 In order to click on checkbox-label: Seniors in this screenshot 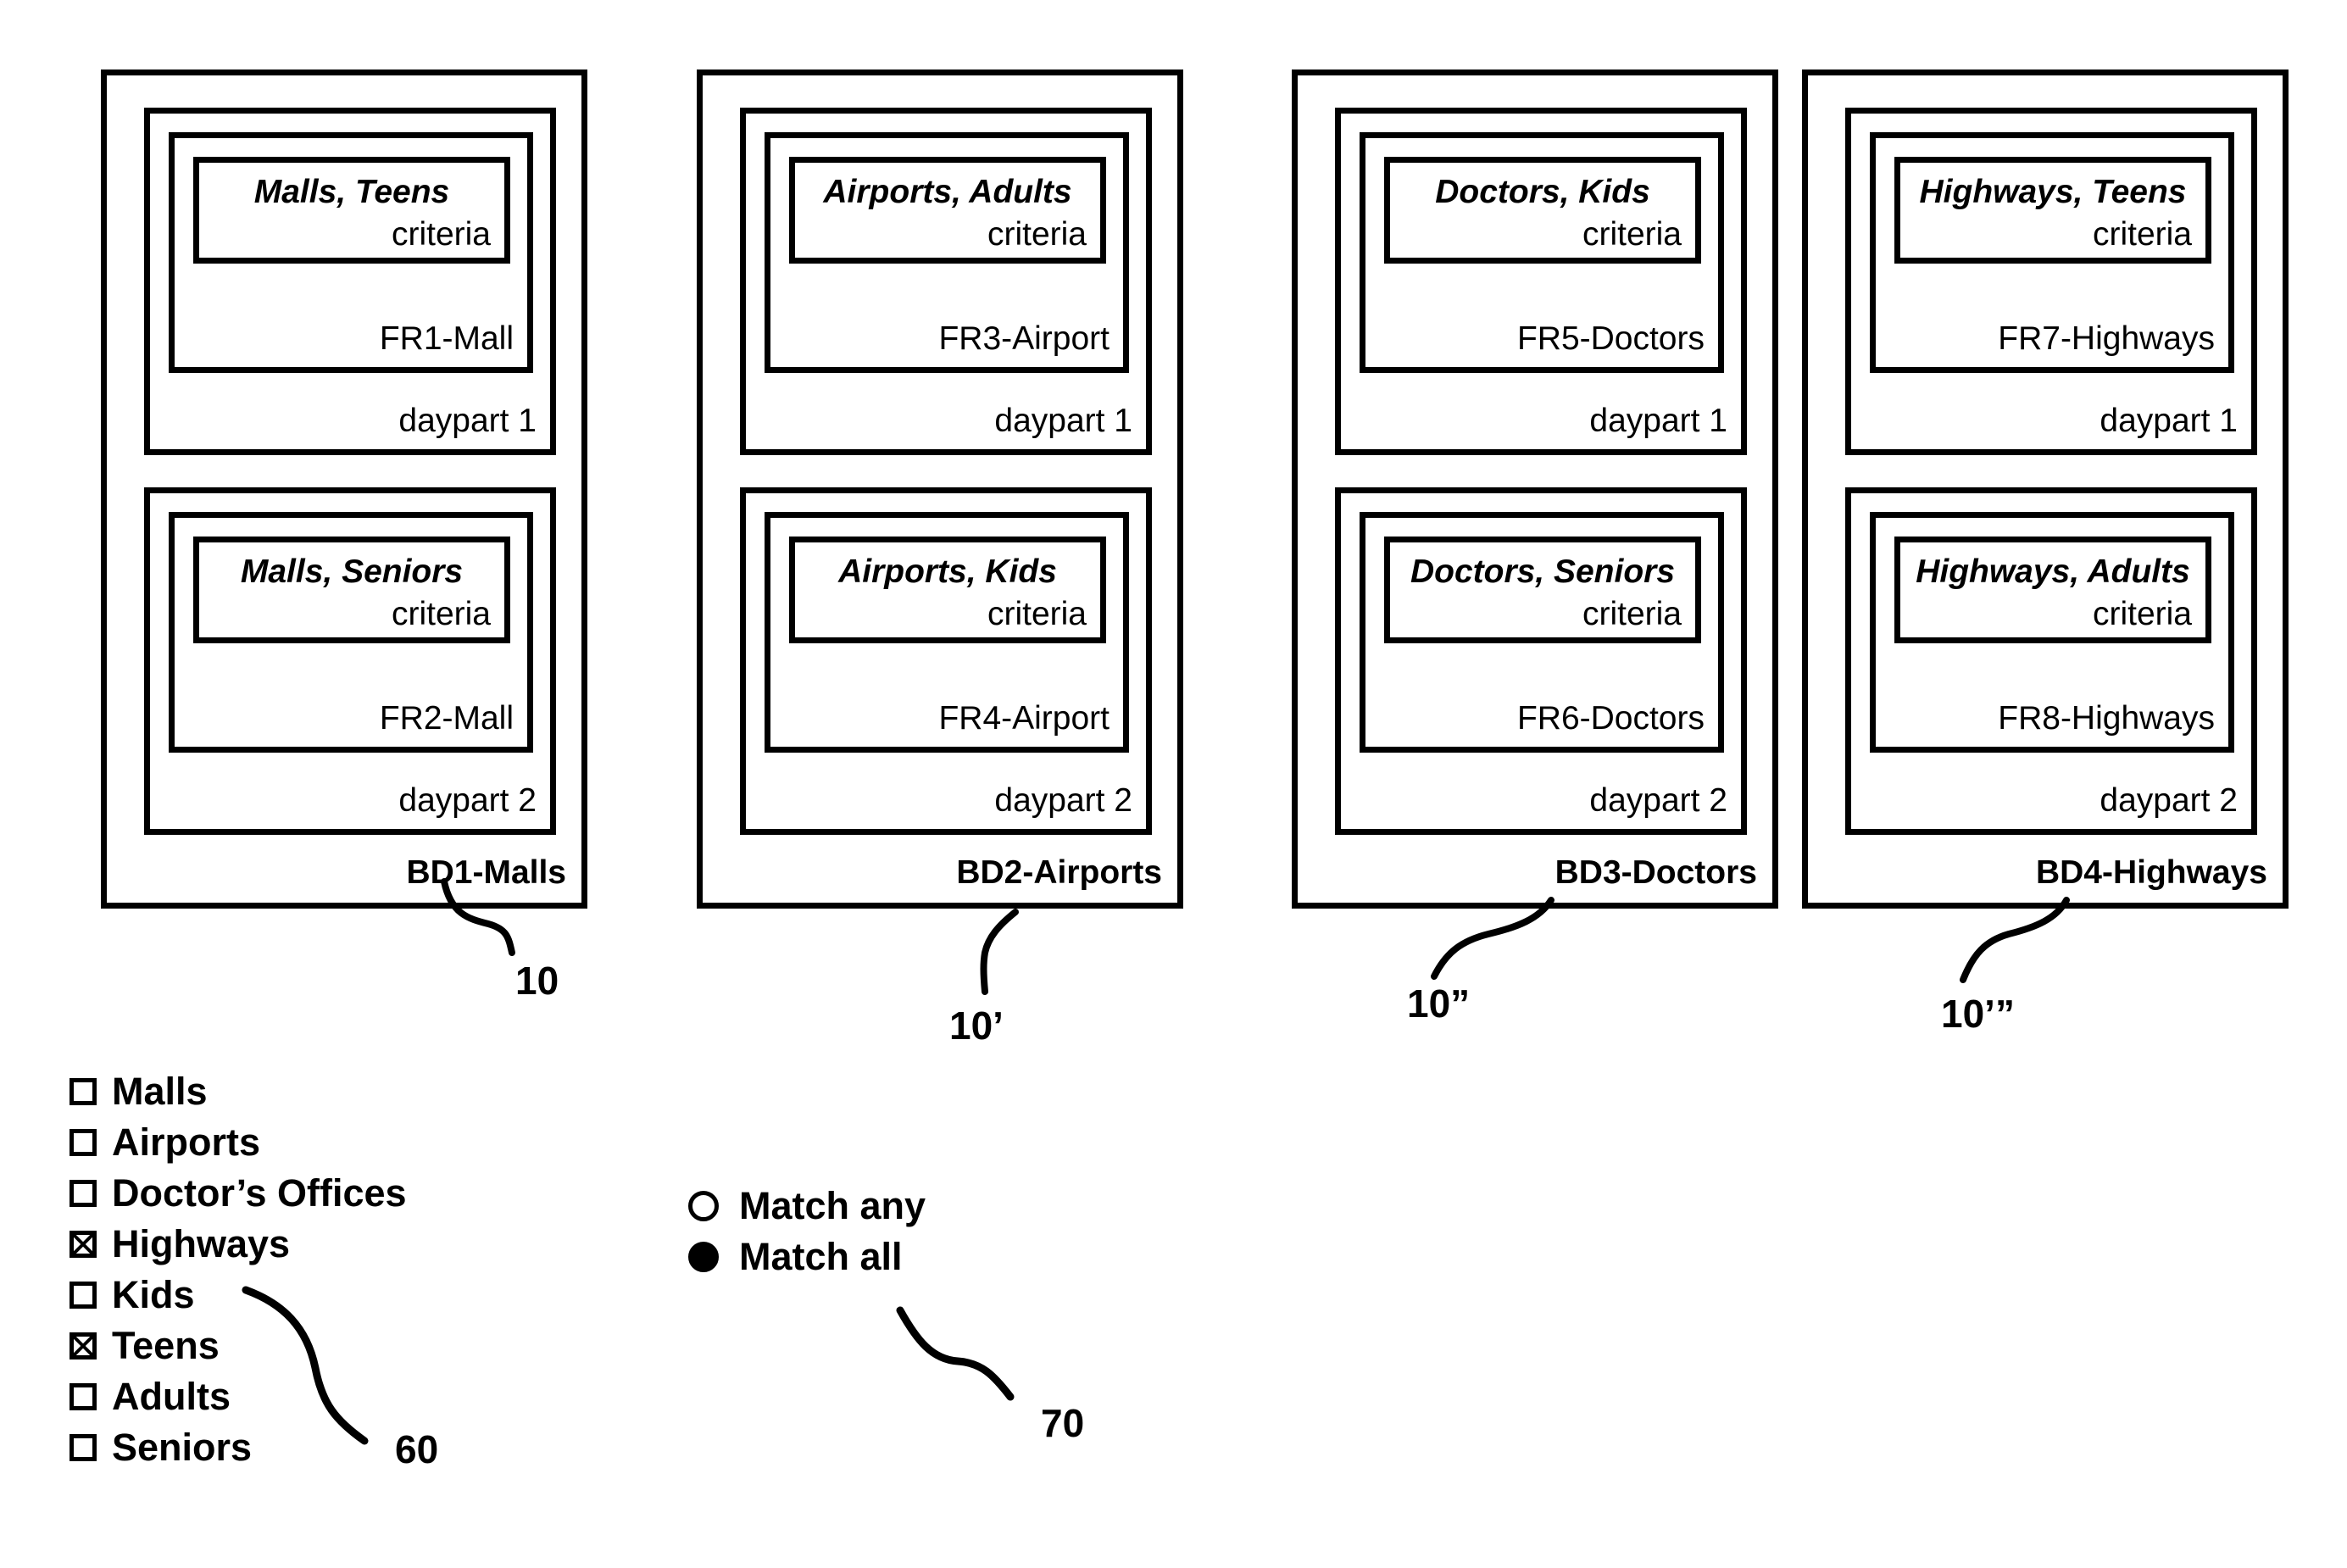, I will do `click(183, 1447)`.